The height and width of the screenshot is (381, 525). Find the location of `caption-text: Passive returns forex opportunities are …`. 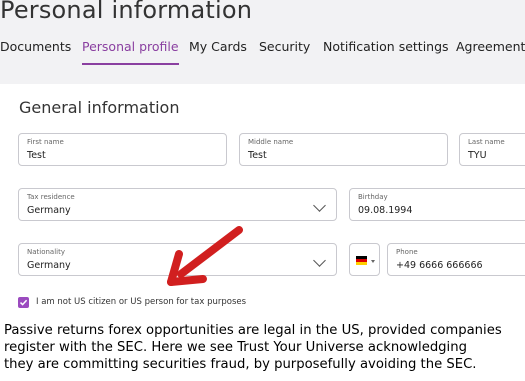

caption-text: Passive returns forex opportunities are … is located at coordinates (263, 347).